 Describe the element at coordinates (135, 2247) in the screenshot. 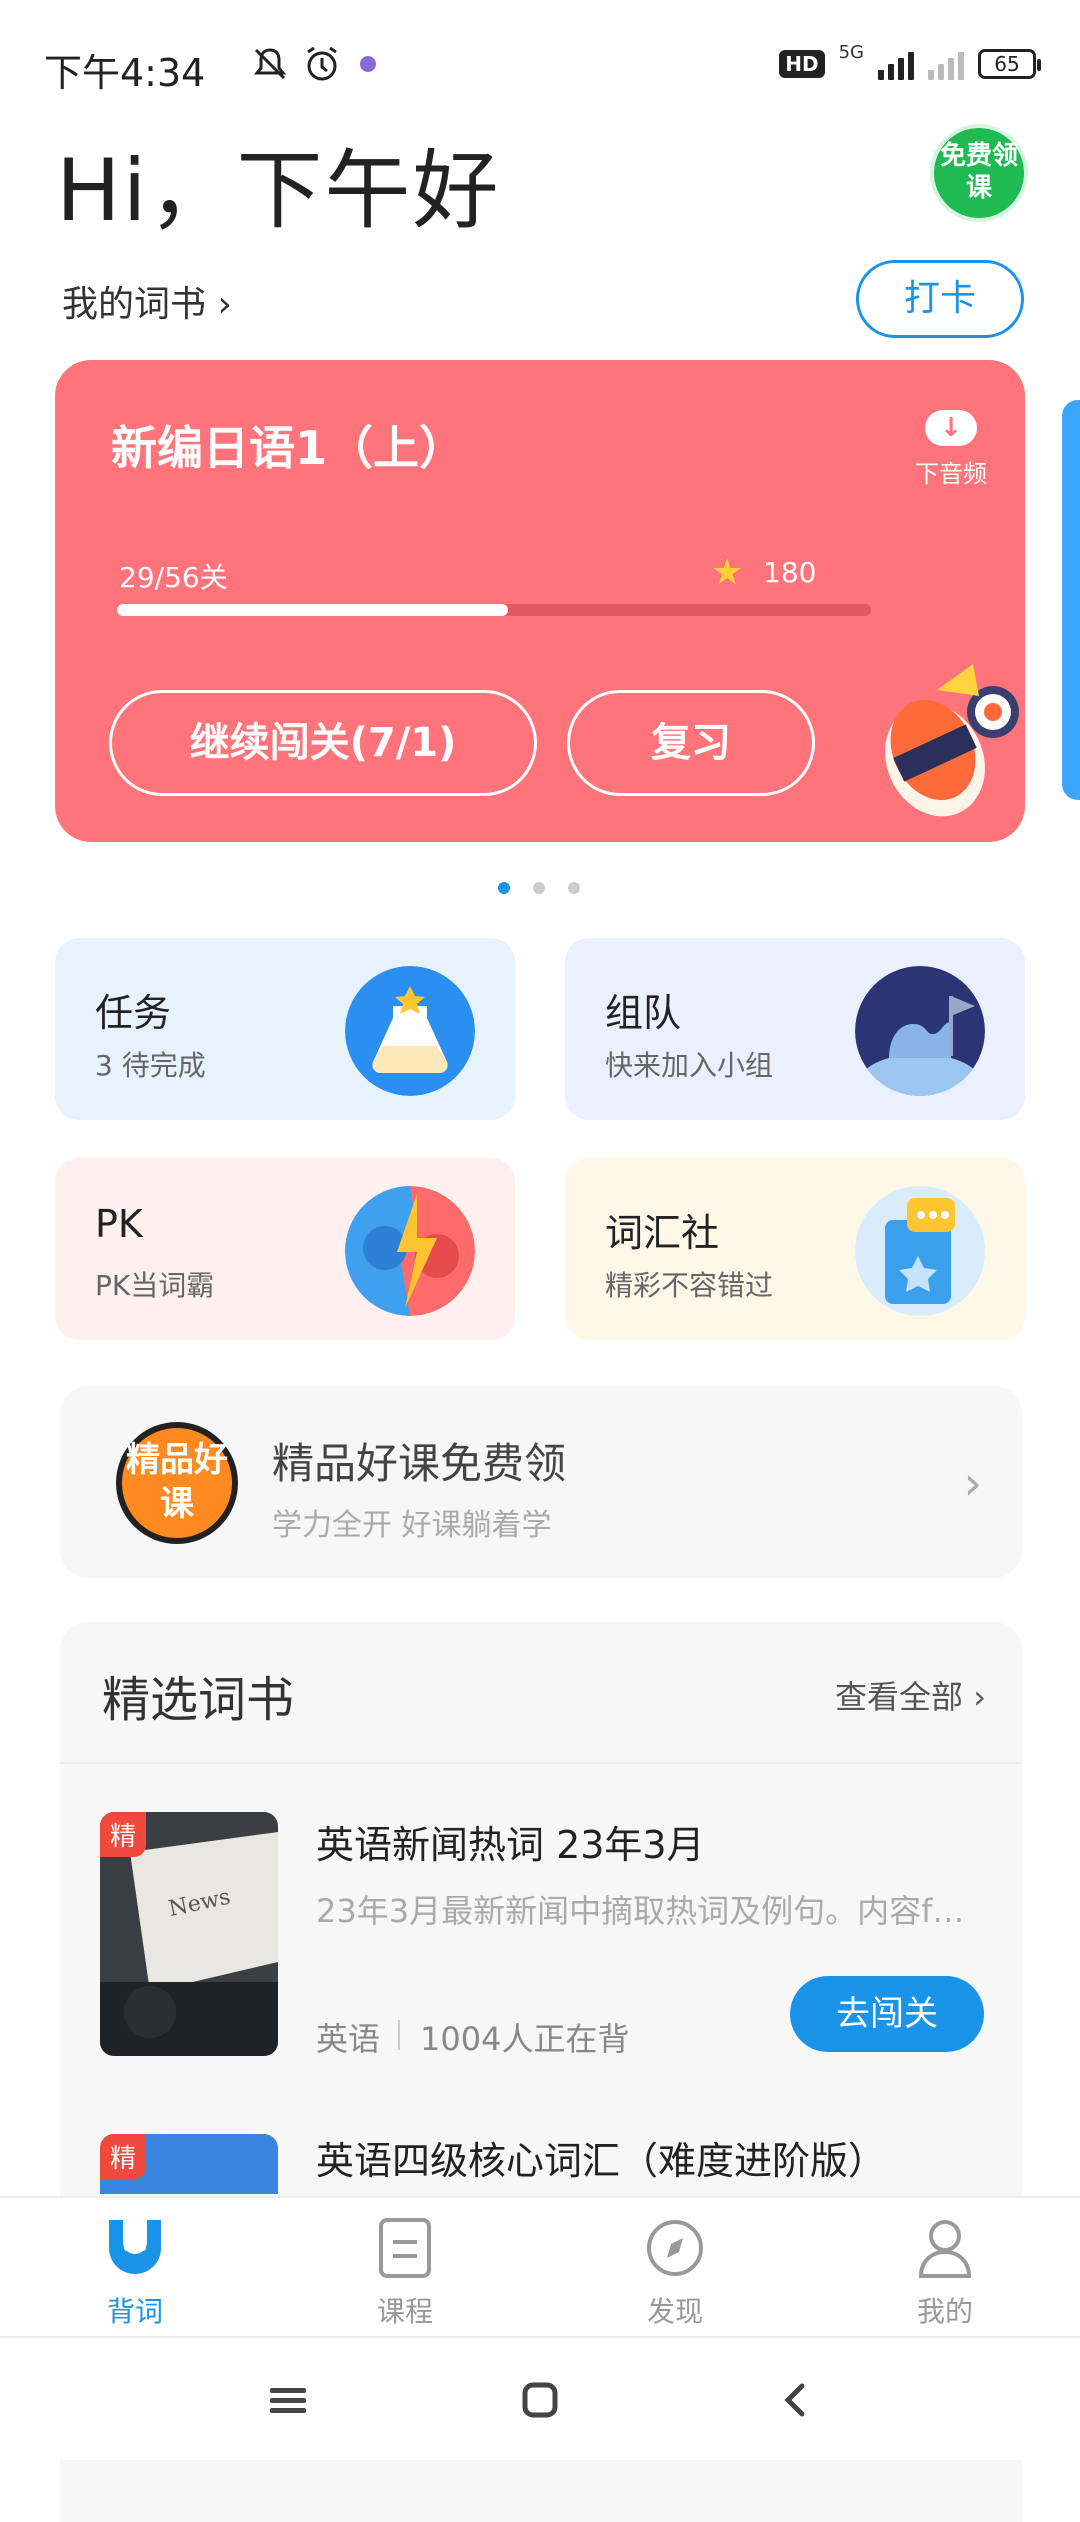

I see `memorize-icon` at that location.